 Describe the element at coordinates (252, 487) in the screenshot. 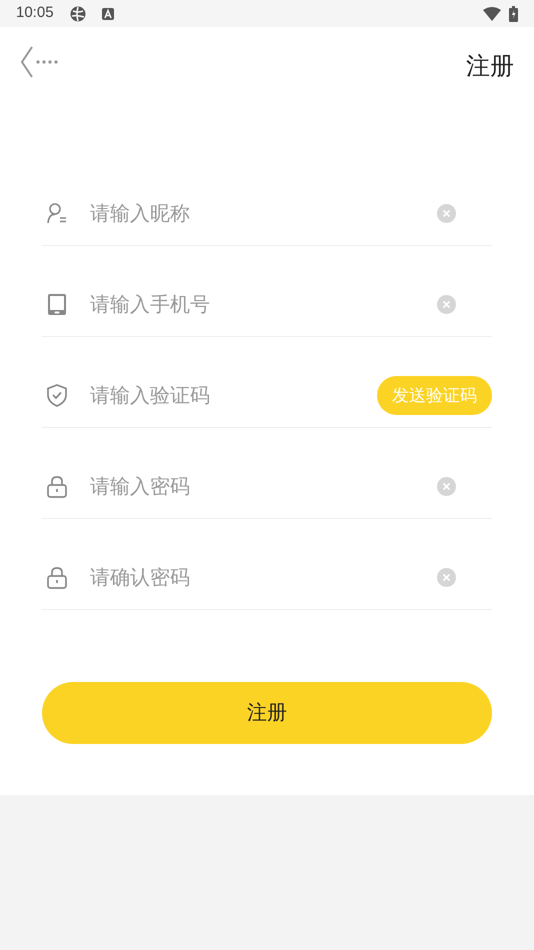

I see `input-field: 请输入密码` at that location.